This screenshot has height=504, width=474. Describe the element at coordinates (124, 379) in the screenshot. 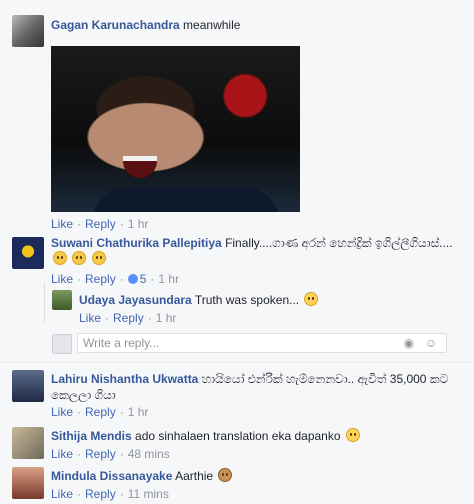

I see `commenter-name: Lahiru Nishantha Ukwatta` at that location.